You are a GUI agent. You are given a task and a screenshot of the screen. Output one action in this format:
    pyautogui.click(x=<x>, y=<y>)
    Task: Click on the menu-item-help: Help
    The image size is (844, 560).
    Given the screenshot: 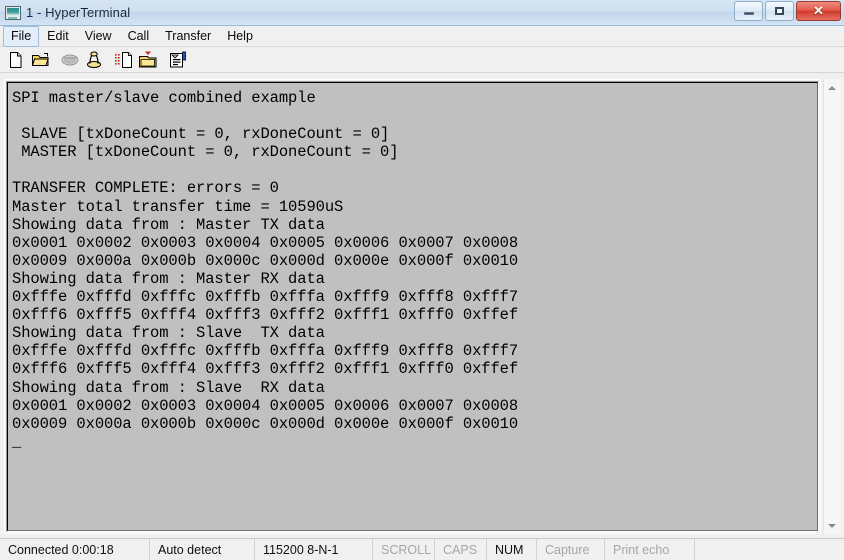 What is the action you would take?
    pyautogui.click(x=240, y=36)
    